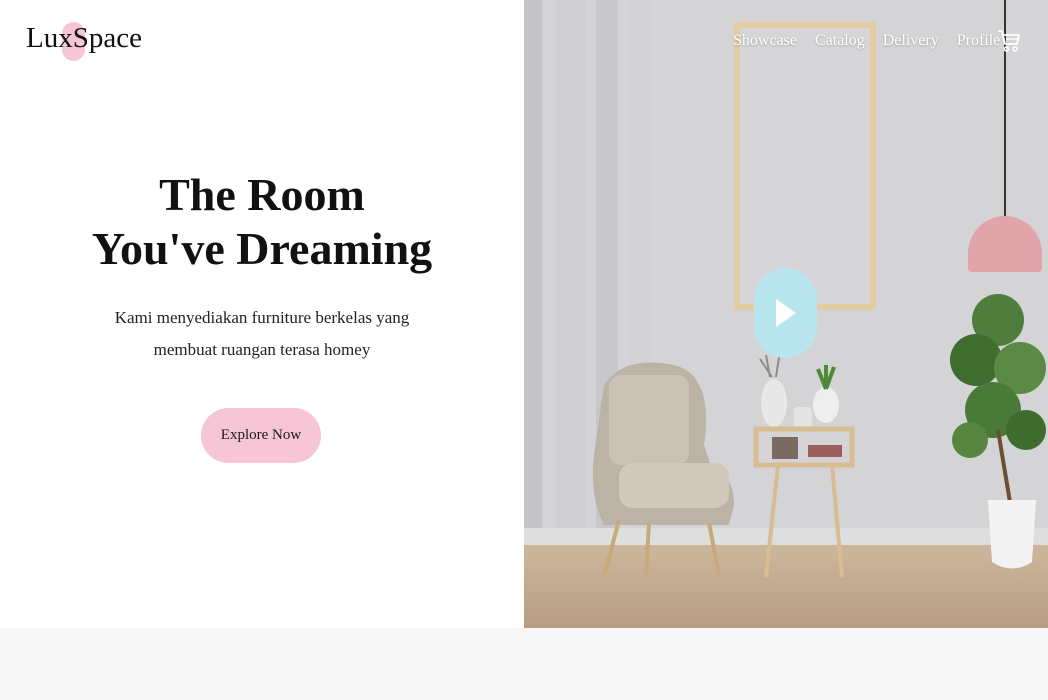  I want to click on wall-picture-frame, so click(805, 166).